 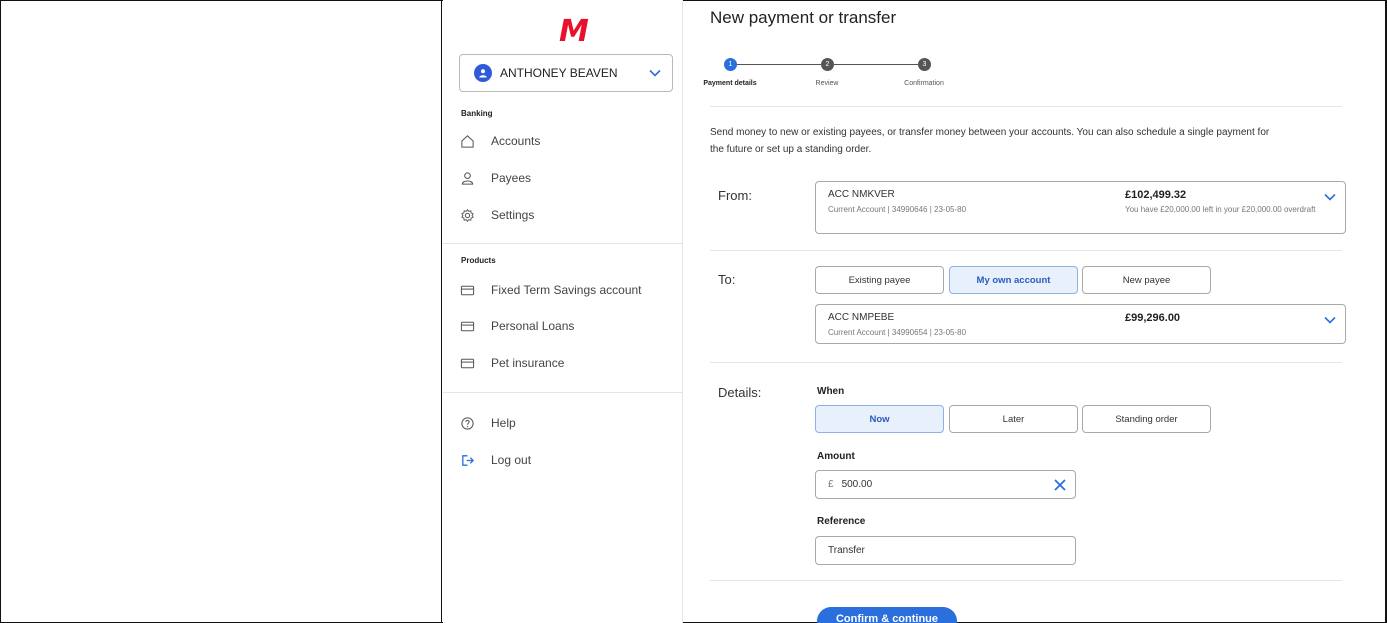 What do you see at coordinates (511, 178) in the screenshot?
I see `sidebar-item-label: Payees` at bounding box center [511, 178].